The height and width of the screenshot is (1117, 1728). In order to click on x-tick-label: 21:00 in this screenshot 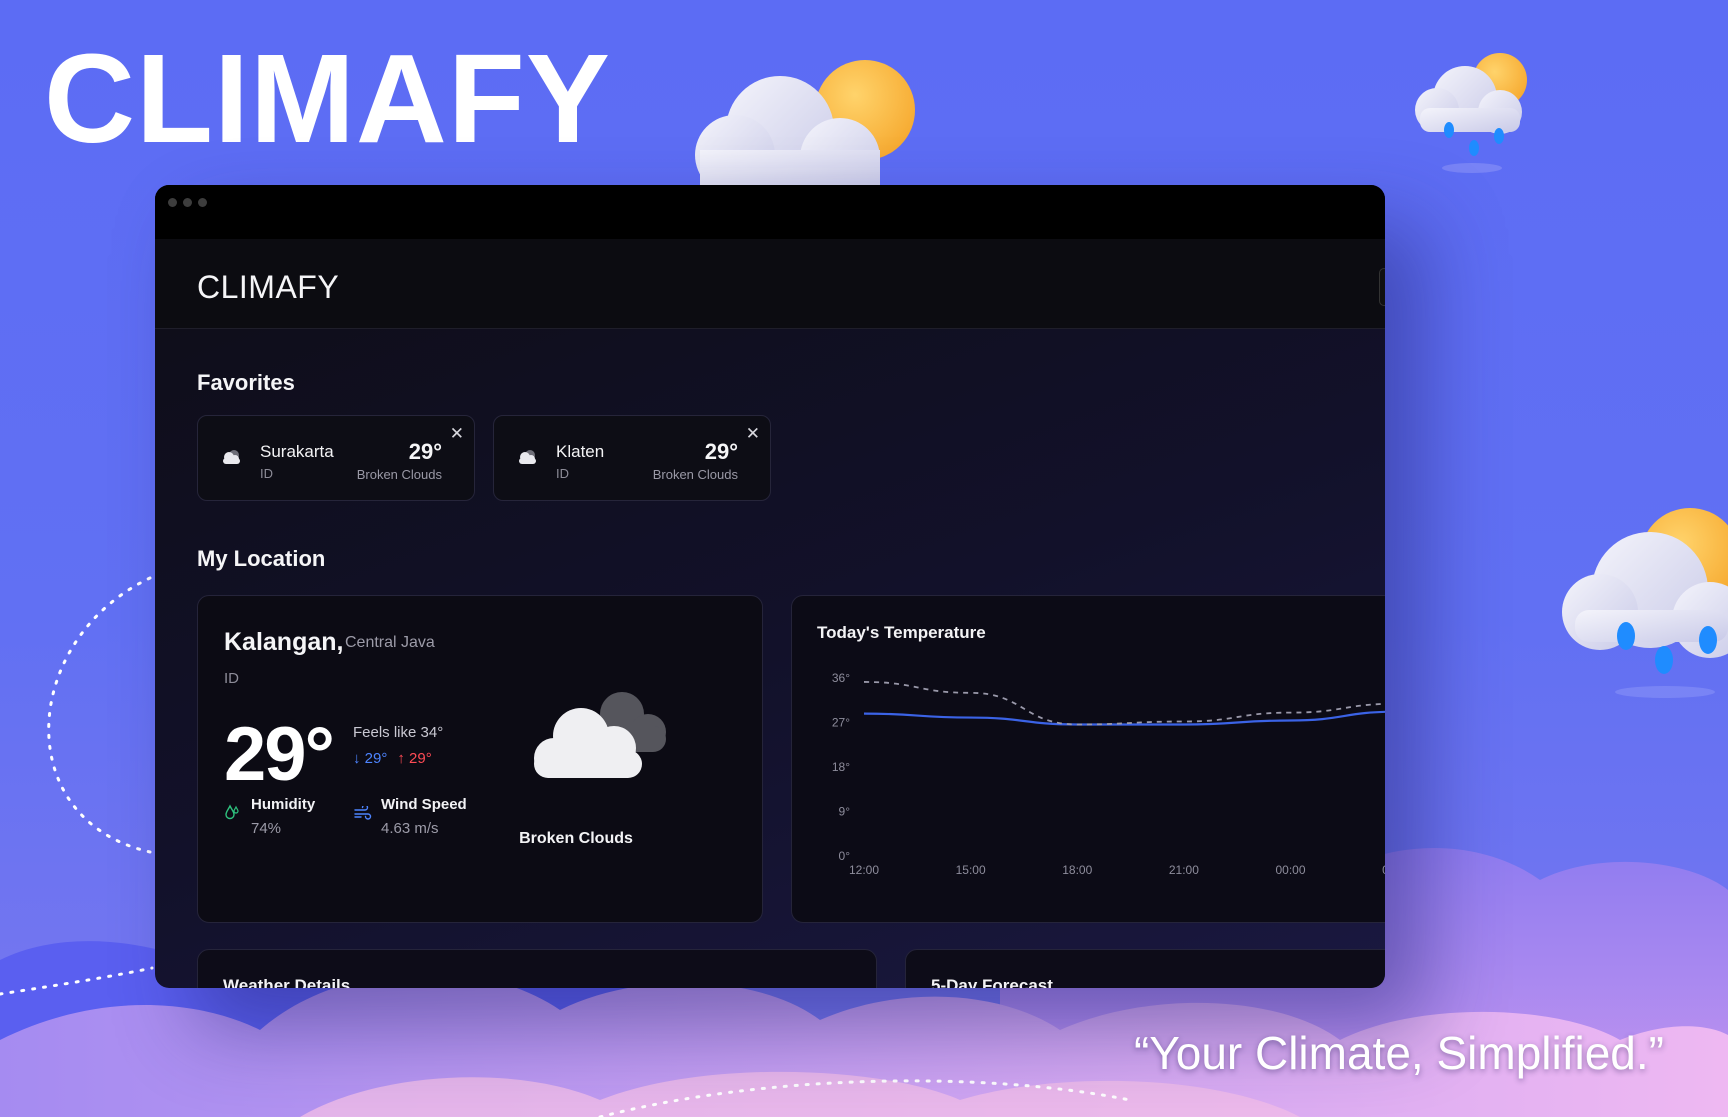, I will do `click(1184, 870)`.